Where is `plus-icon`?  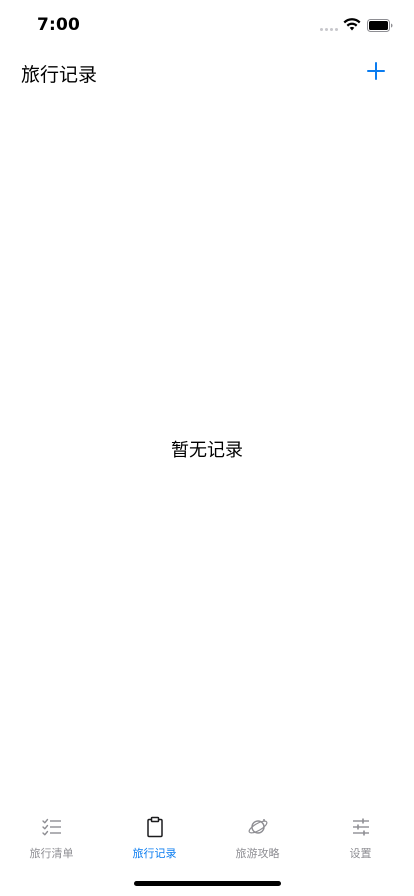 plus-icon is located at coordinates (376, 71).